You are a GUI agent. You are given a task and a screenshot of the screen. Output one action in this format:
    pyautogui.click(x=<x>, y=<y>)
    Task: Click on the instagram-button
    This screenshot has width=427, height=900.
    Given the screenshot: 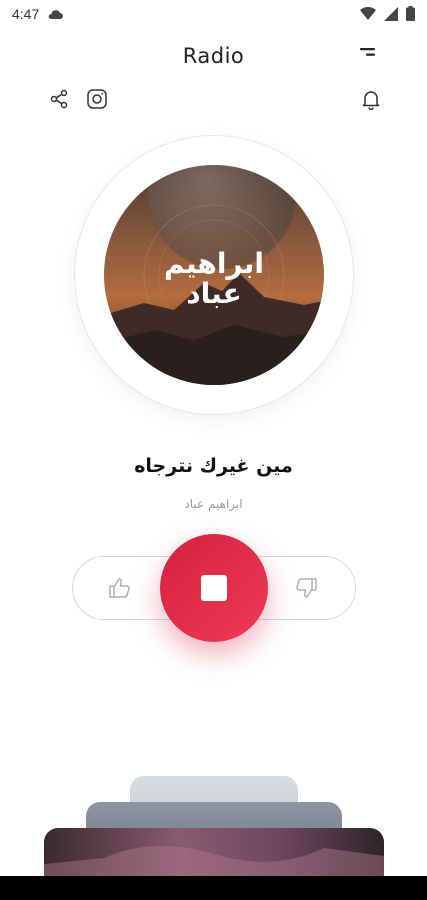 What is the action you would take?
    pyautogui.click(x=97, y=99)
    